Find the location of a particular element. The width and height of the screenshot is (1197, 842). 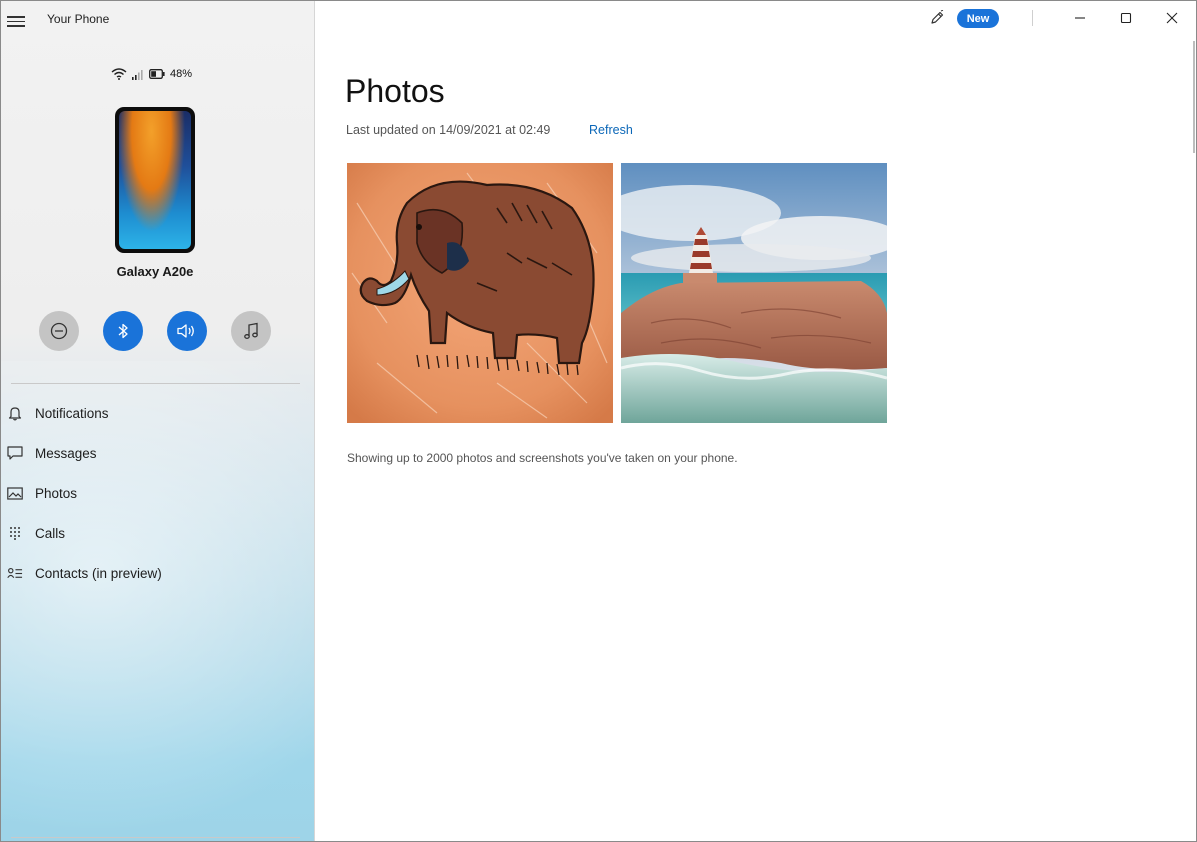

sidebar-item-label: Notifications is located at coordinates (72, 413).